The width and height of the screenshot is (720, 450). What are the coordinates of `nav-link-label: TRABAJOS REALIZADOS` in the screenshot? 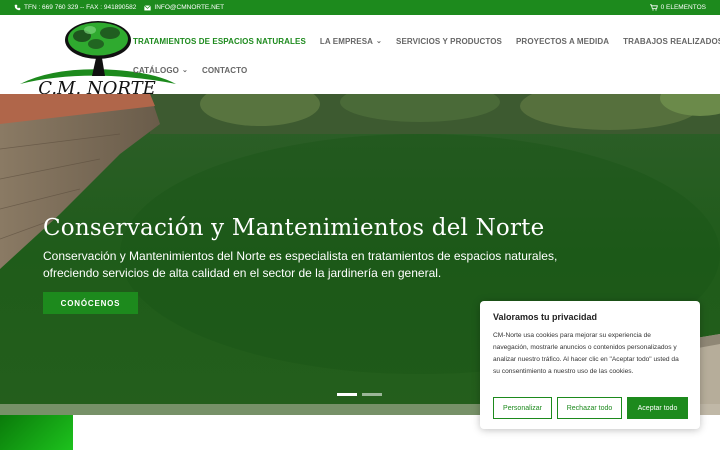 It's located at (671, 41).